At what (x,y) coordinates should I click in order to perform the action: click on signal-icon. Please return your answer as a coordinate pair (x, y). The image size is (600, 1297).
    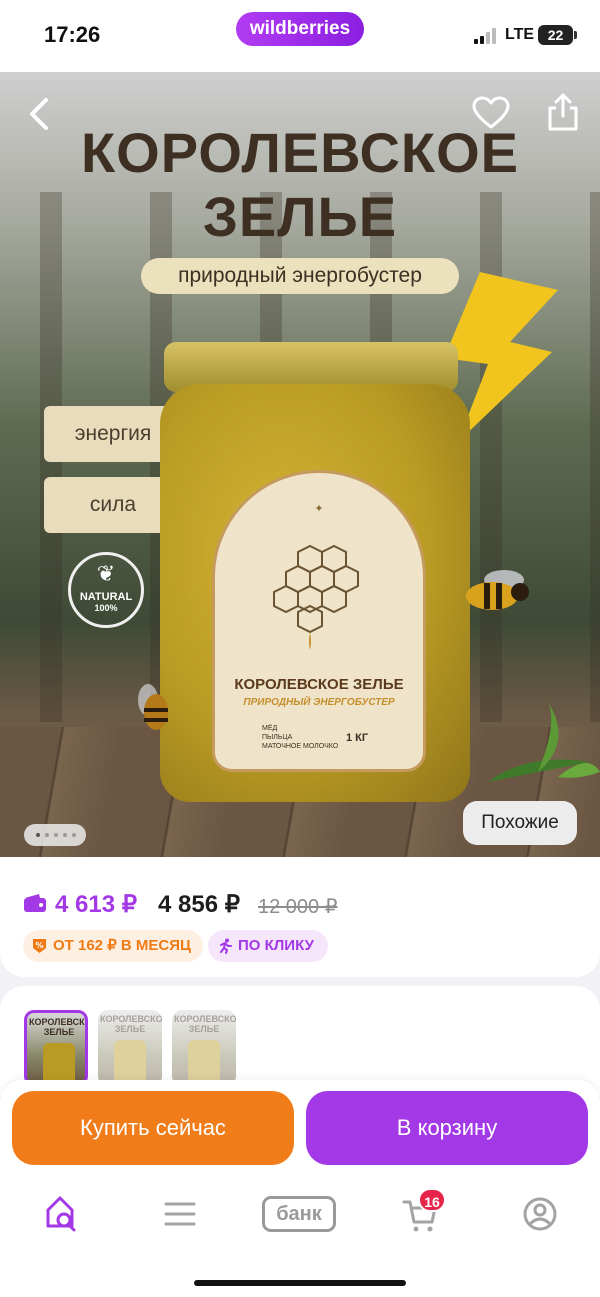
    Looking at the image, I should click on (487, 36).